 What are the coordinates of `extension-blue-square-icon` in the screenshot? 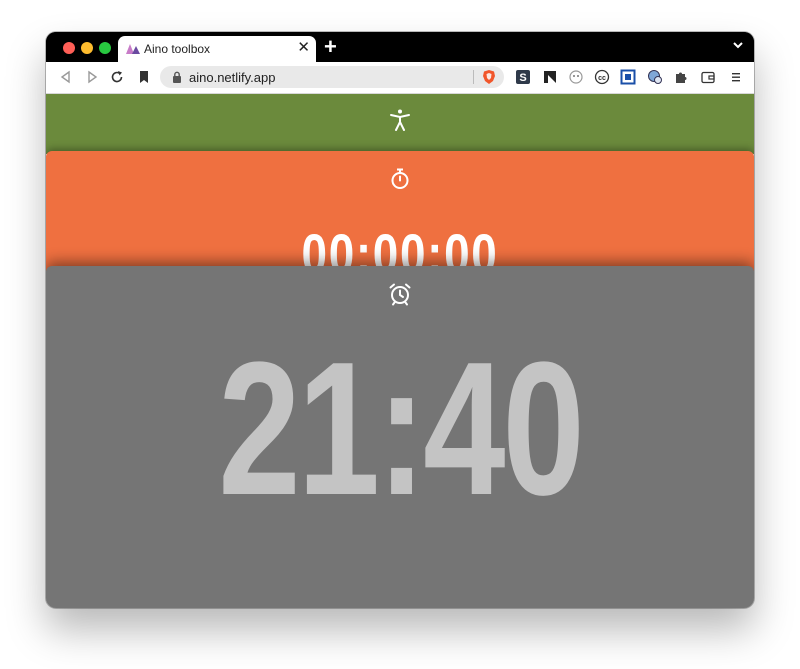 It's located at (628, 77).